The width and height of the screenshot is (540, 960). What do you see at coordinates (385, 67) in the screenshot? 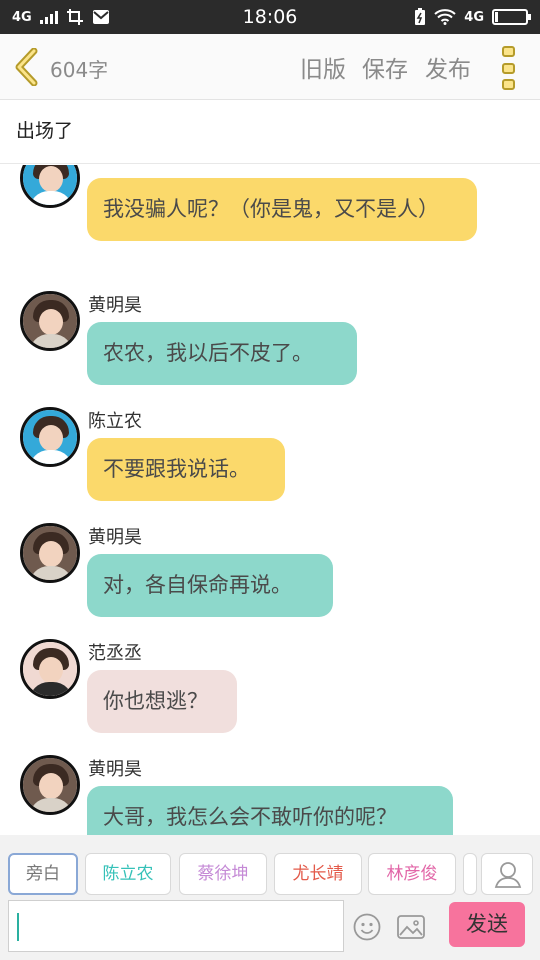
I see `save-button: 保存` at bounding box center [385, 67].